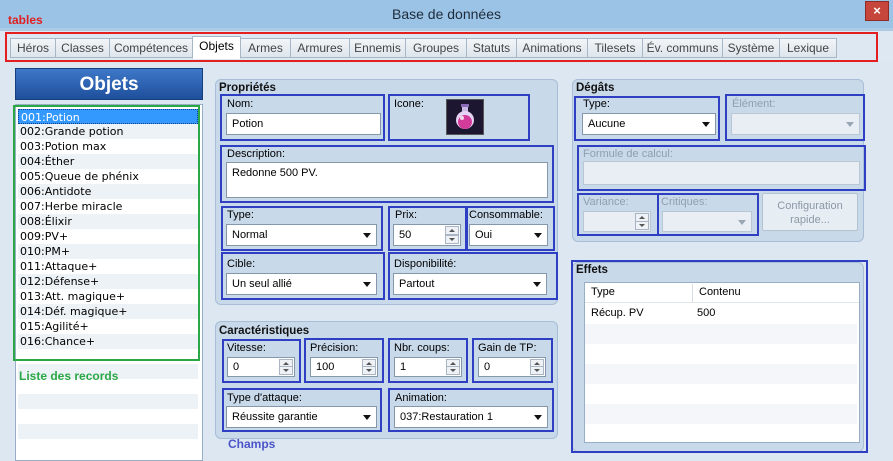 The image size is (893, 461). What do you see at coordinates (877, 11) in the screenshot?
I see `close-button: ×` at bounding box center [877, 11].